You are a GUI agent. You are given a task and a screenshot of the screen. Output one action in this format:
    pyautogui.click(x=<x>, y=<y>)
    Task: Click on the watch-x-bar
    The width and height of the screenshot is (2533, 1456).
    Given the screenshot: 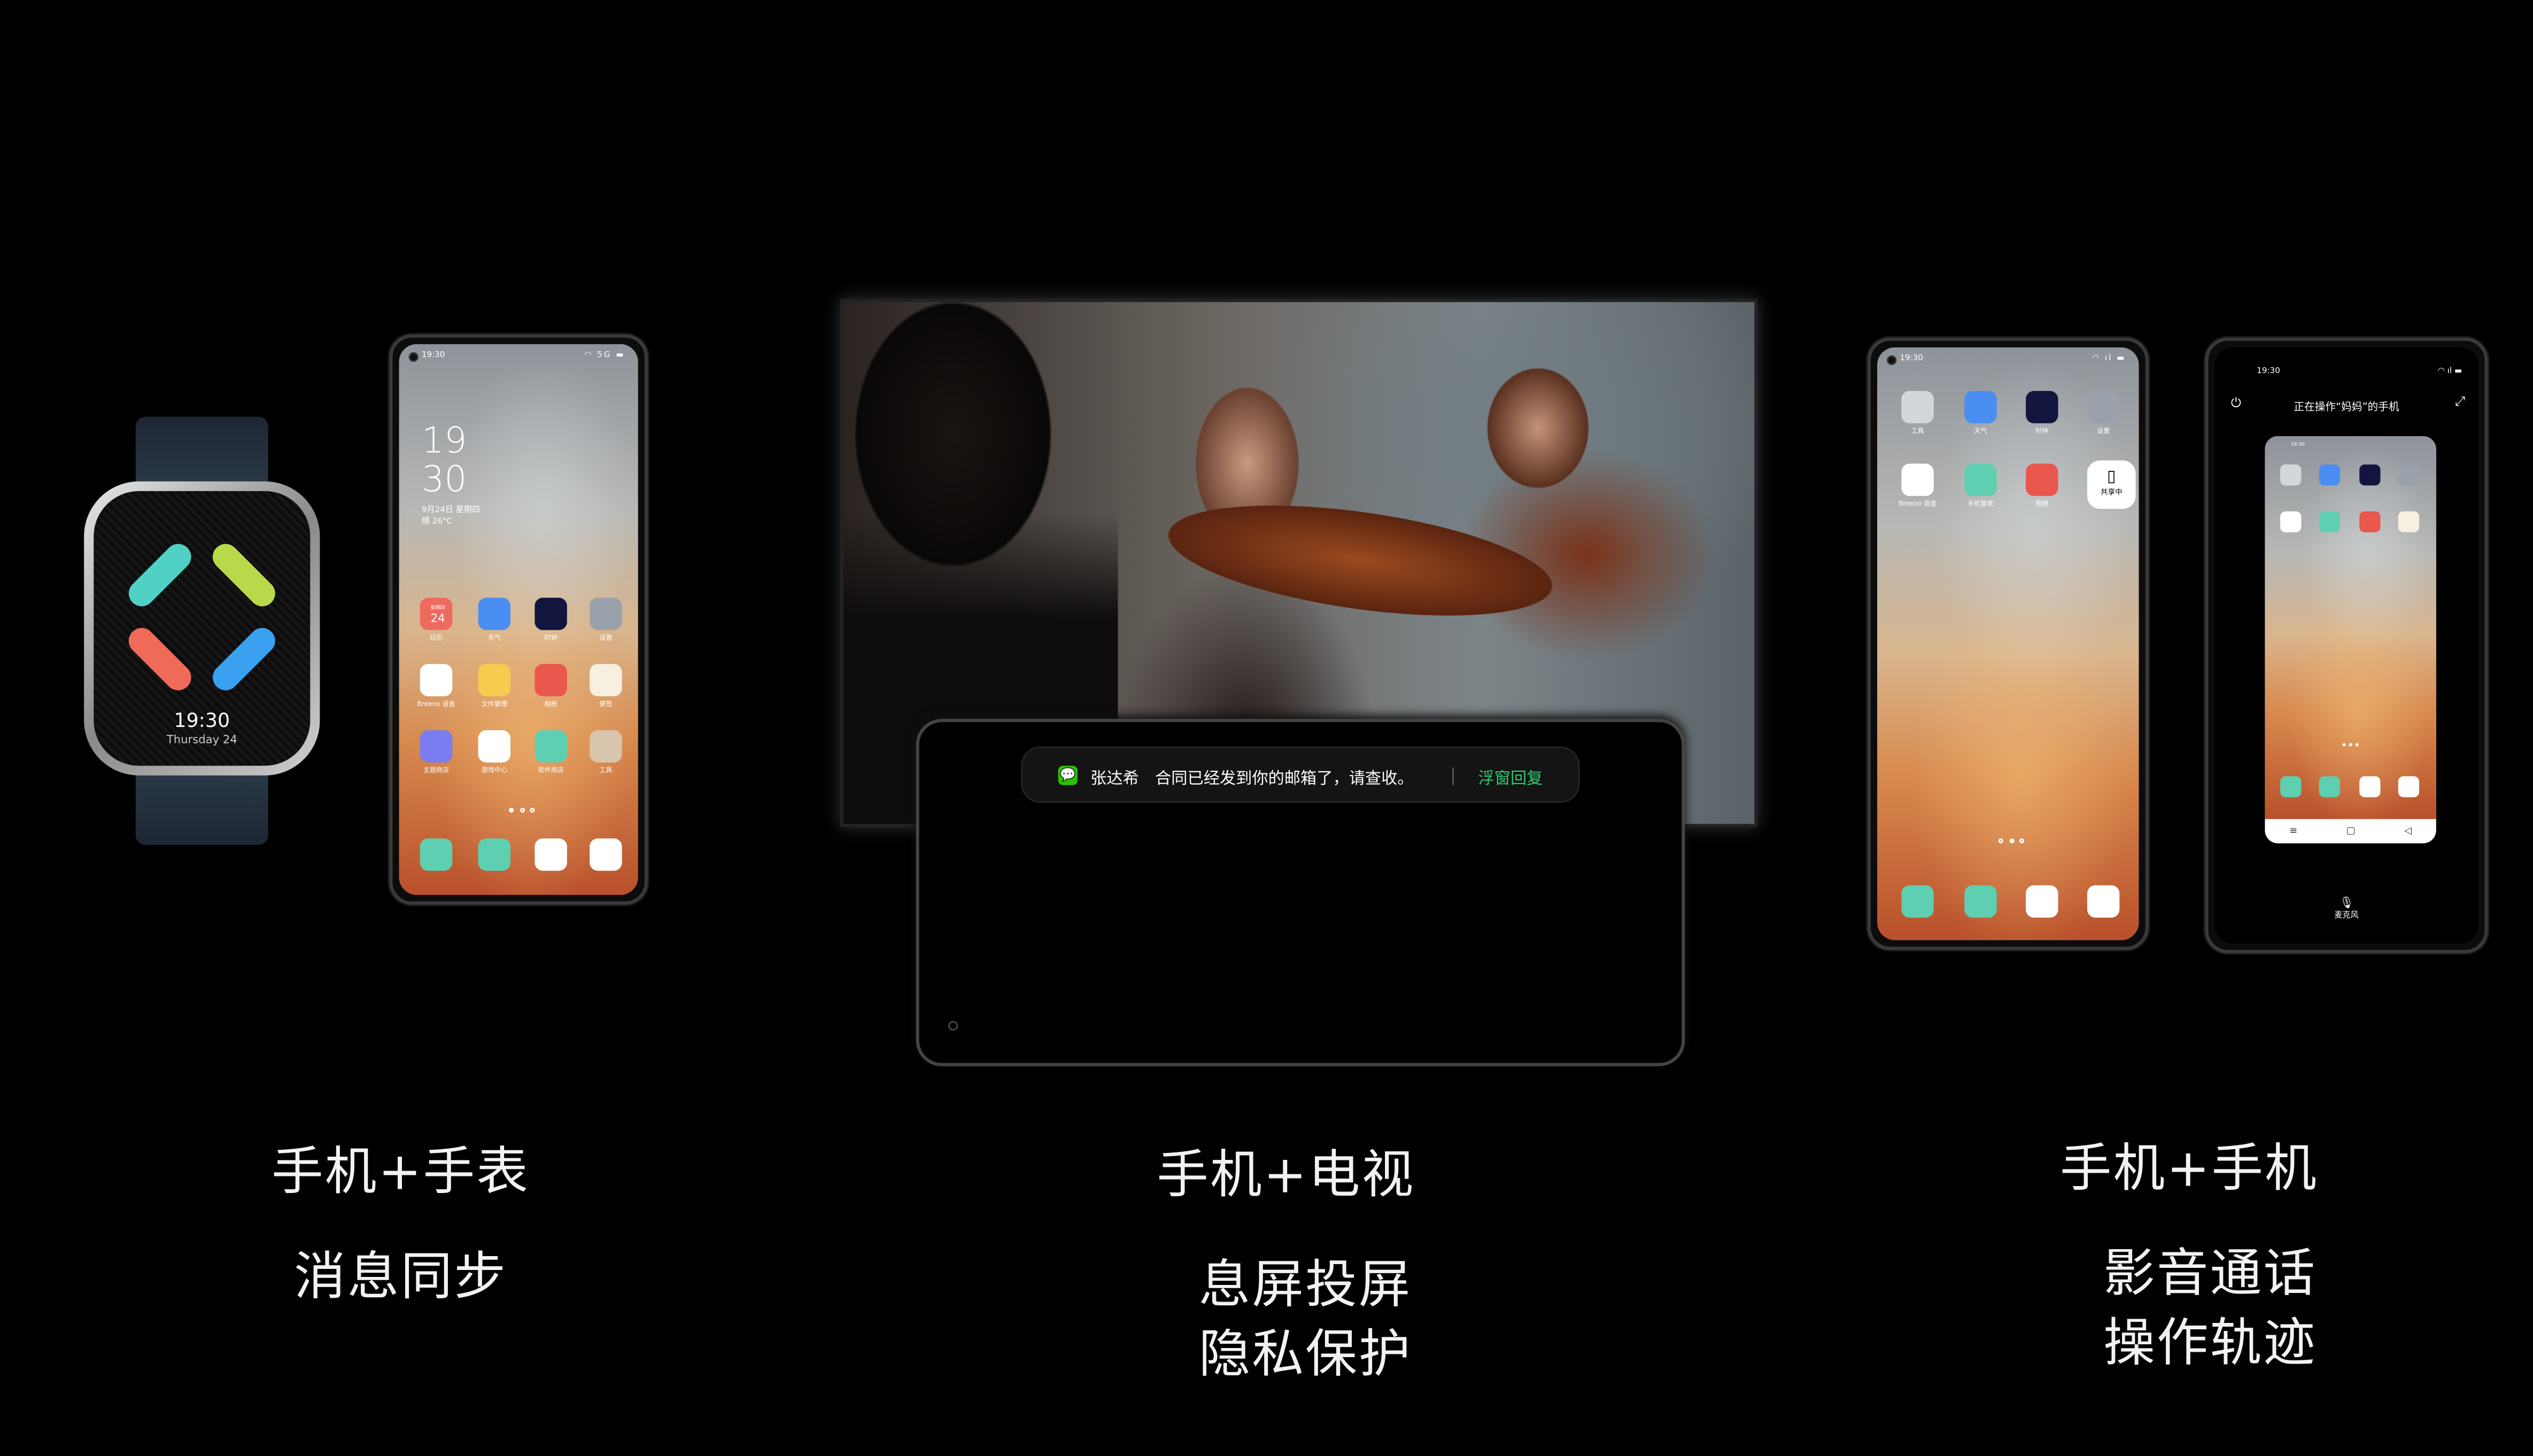 What is the action you would take?
    pyautogui.click(x=160, y=659)
    